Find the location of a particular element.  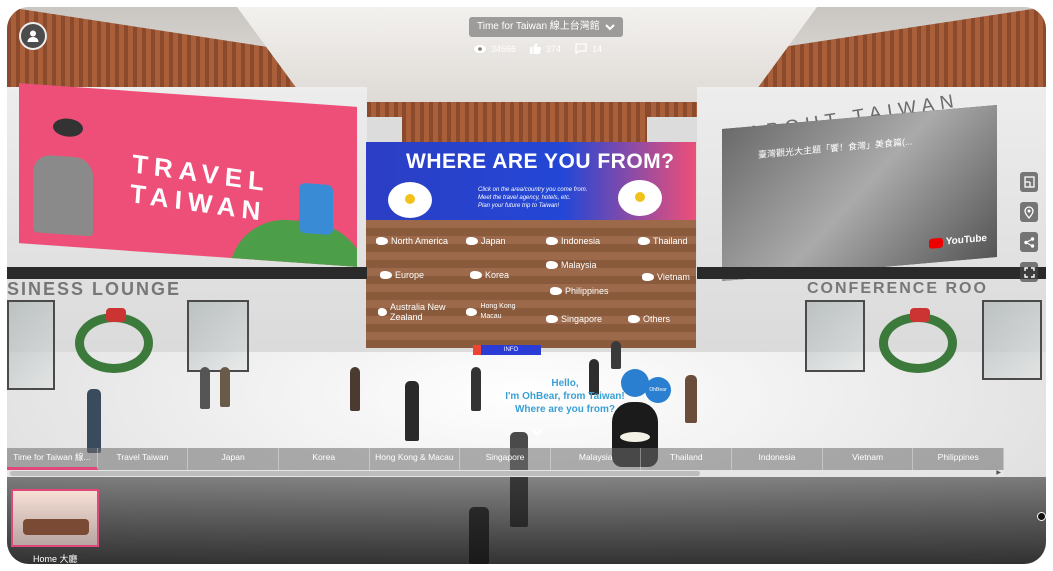

plum-blossom-icon is located at coordinates (410, 200).